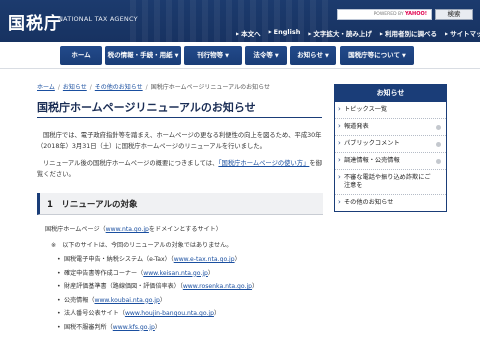 The width and height of the screenshot is (480, 337). I want to click on breadcrumb-current: 国税庁ホームページリニューアルのお知らせ, so click(210, 87).